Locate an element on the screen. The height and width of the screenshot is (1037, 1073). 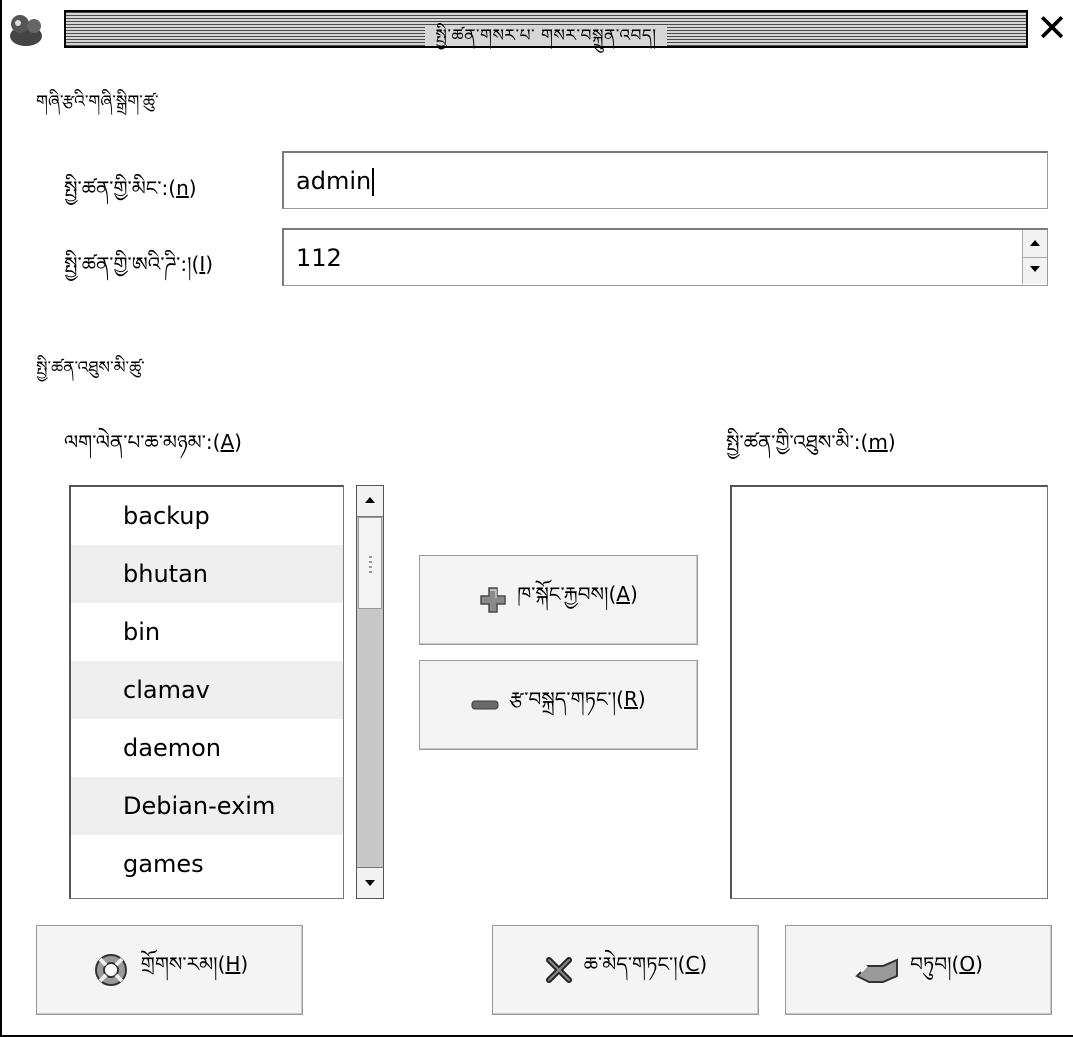
remove-member-button: རྩ་བསྐྲད་གཏང་།(R) is located at coordinates (558, 705).